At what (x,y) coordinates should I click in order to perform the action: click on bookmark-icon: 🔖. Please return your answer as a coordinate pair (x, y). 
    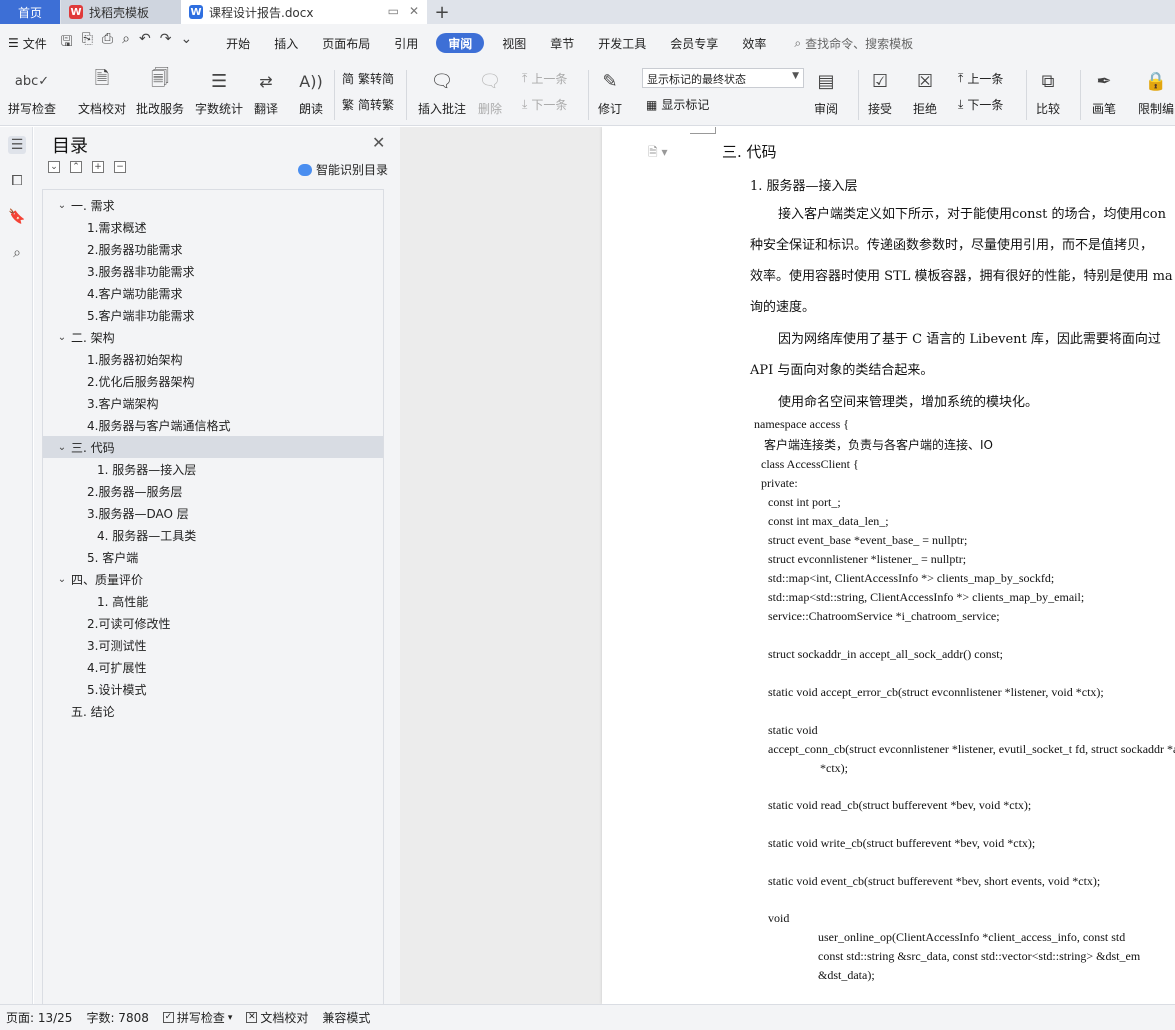
    Looking at the image, I should click on (17, 217).